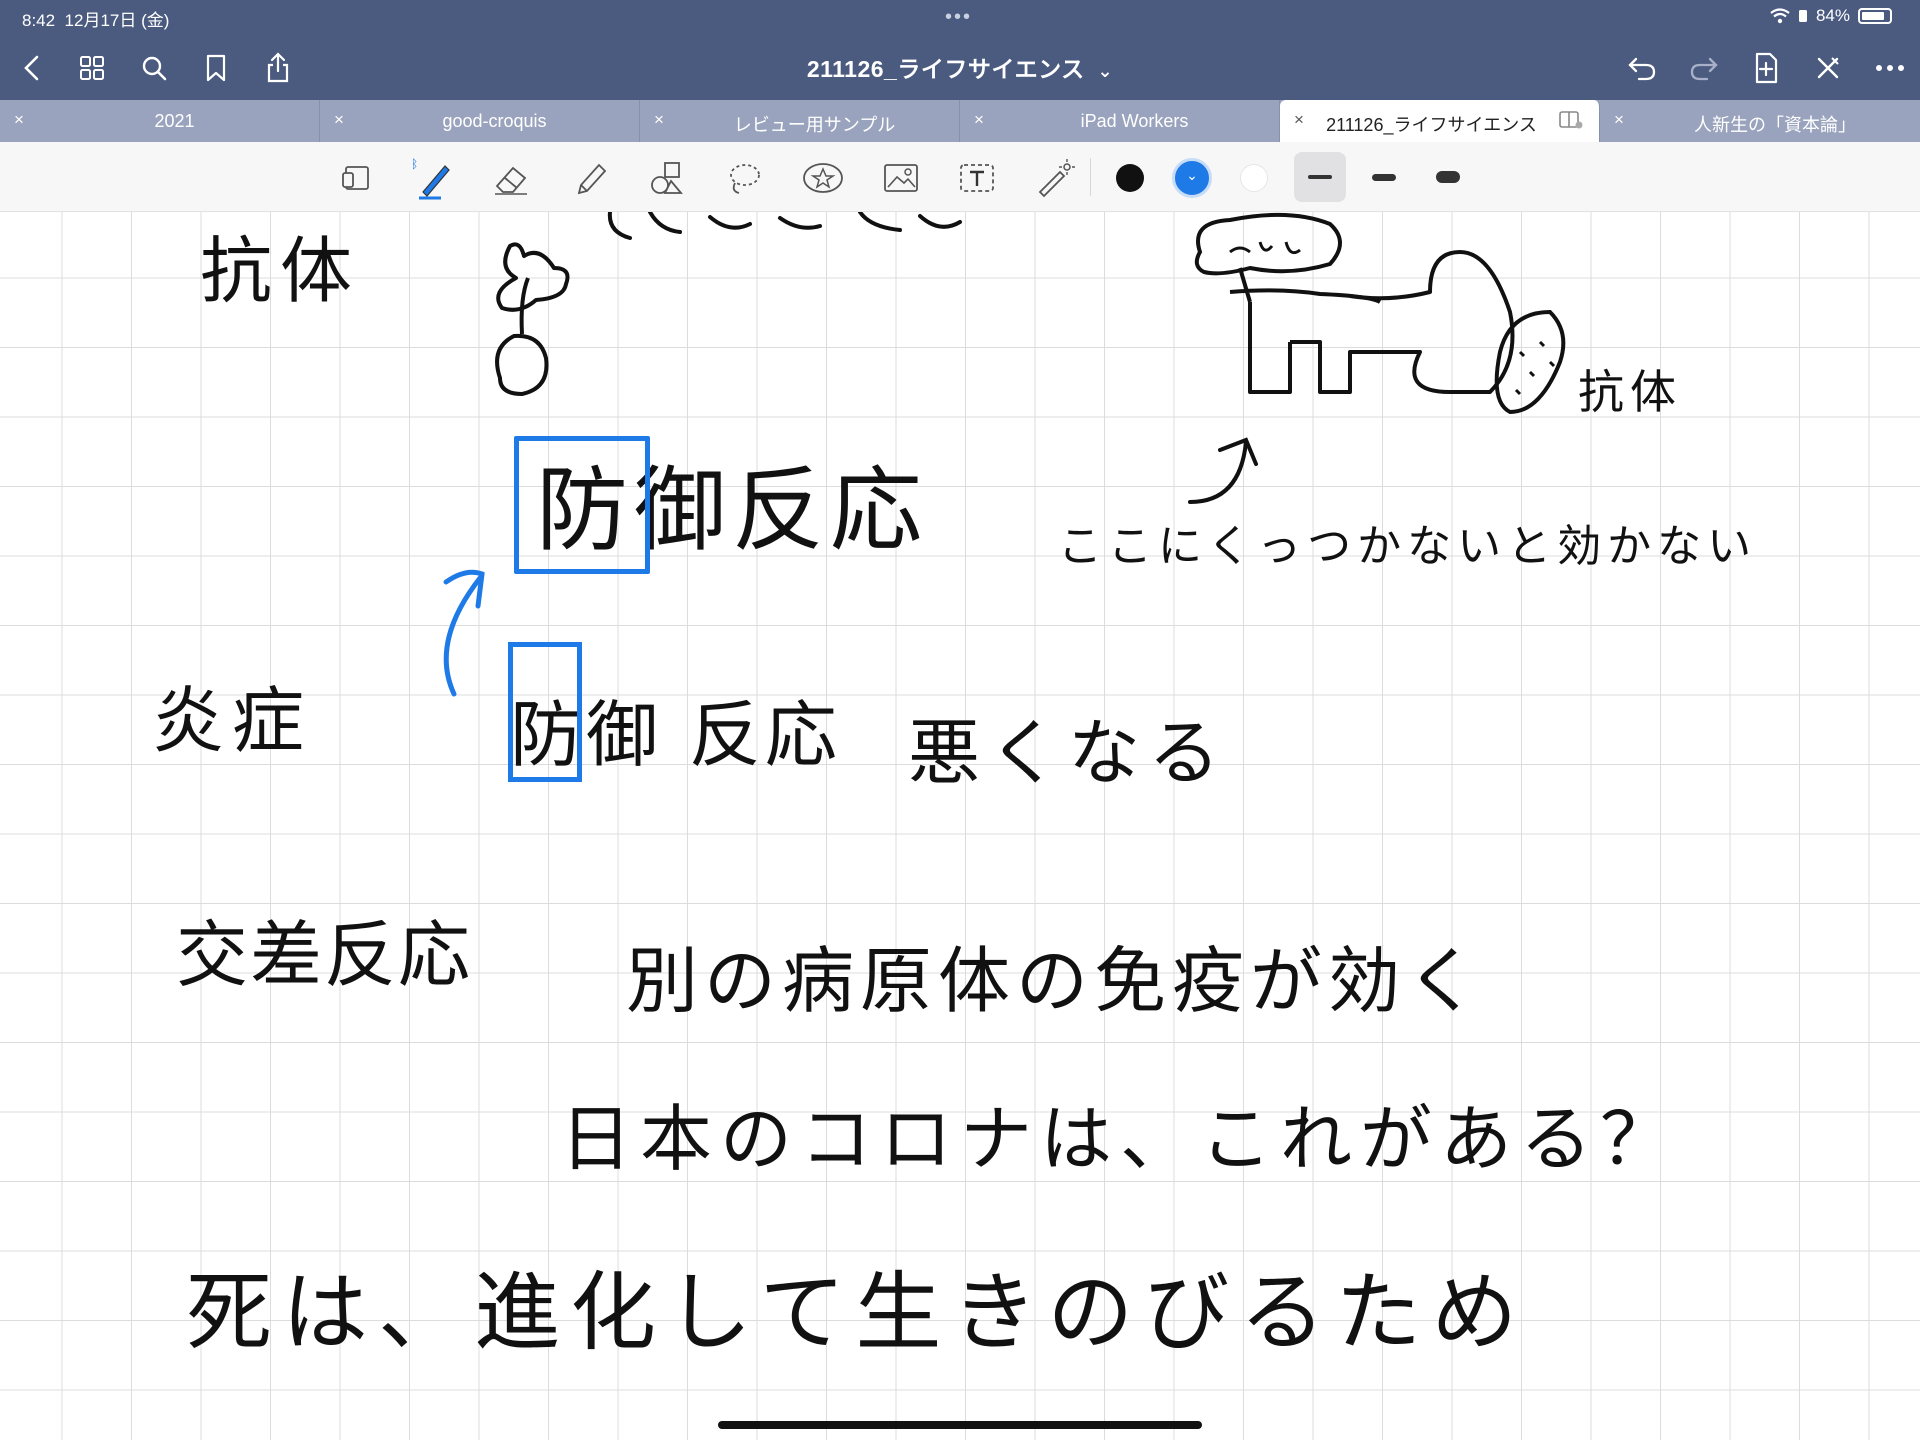  I want to click on tab-label: 2021, so click(174, 121).